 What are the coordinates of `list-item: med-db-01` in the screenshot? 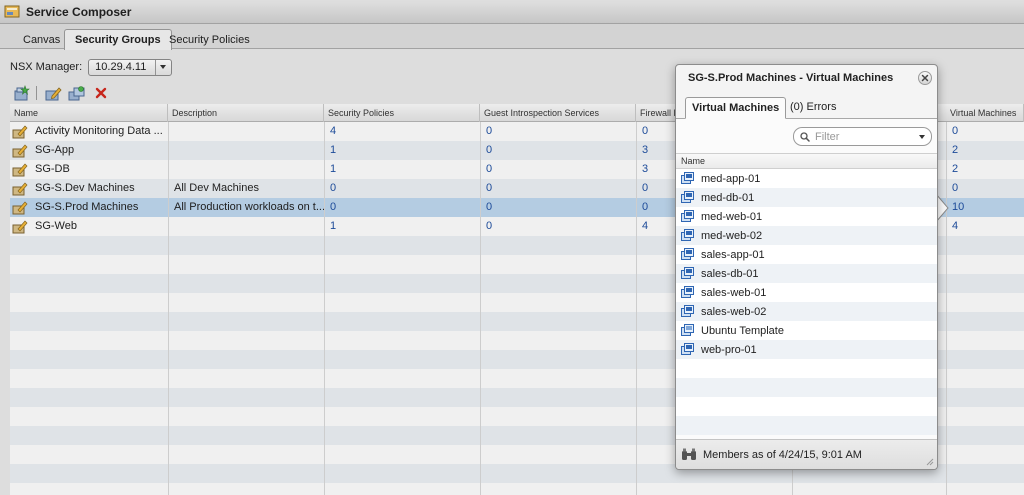 It's located at (806, 197).